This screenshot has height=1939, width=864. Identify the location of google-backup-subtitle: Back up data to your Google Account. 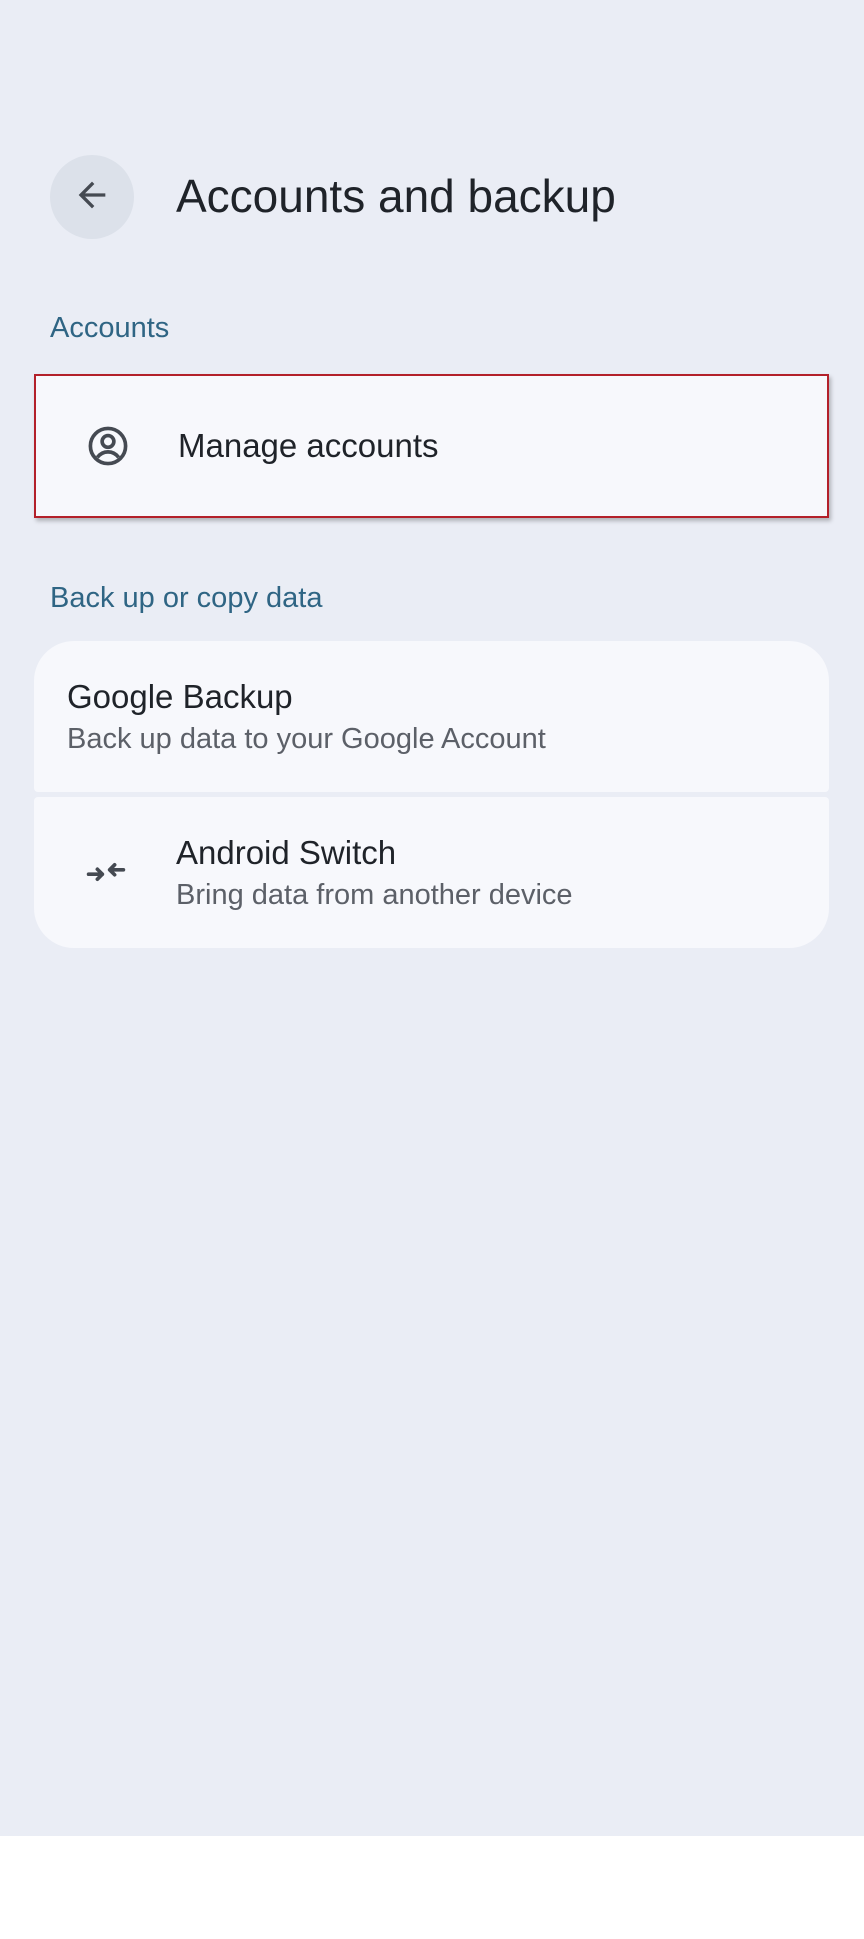
(306, 739).